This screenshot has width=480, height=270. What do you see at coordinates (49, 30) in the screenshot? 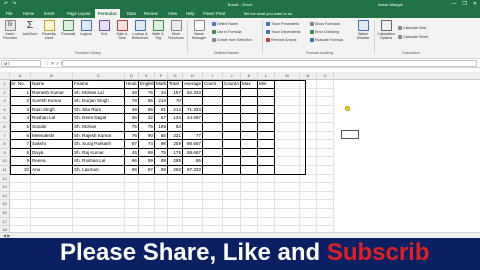
I see `recently-used-button: Recently Used` at bounding box center [49, 30].